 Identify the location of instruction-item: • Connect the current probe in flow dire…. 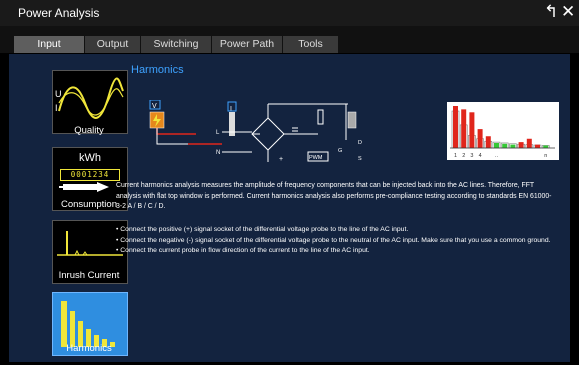
(243, 250).